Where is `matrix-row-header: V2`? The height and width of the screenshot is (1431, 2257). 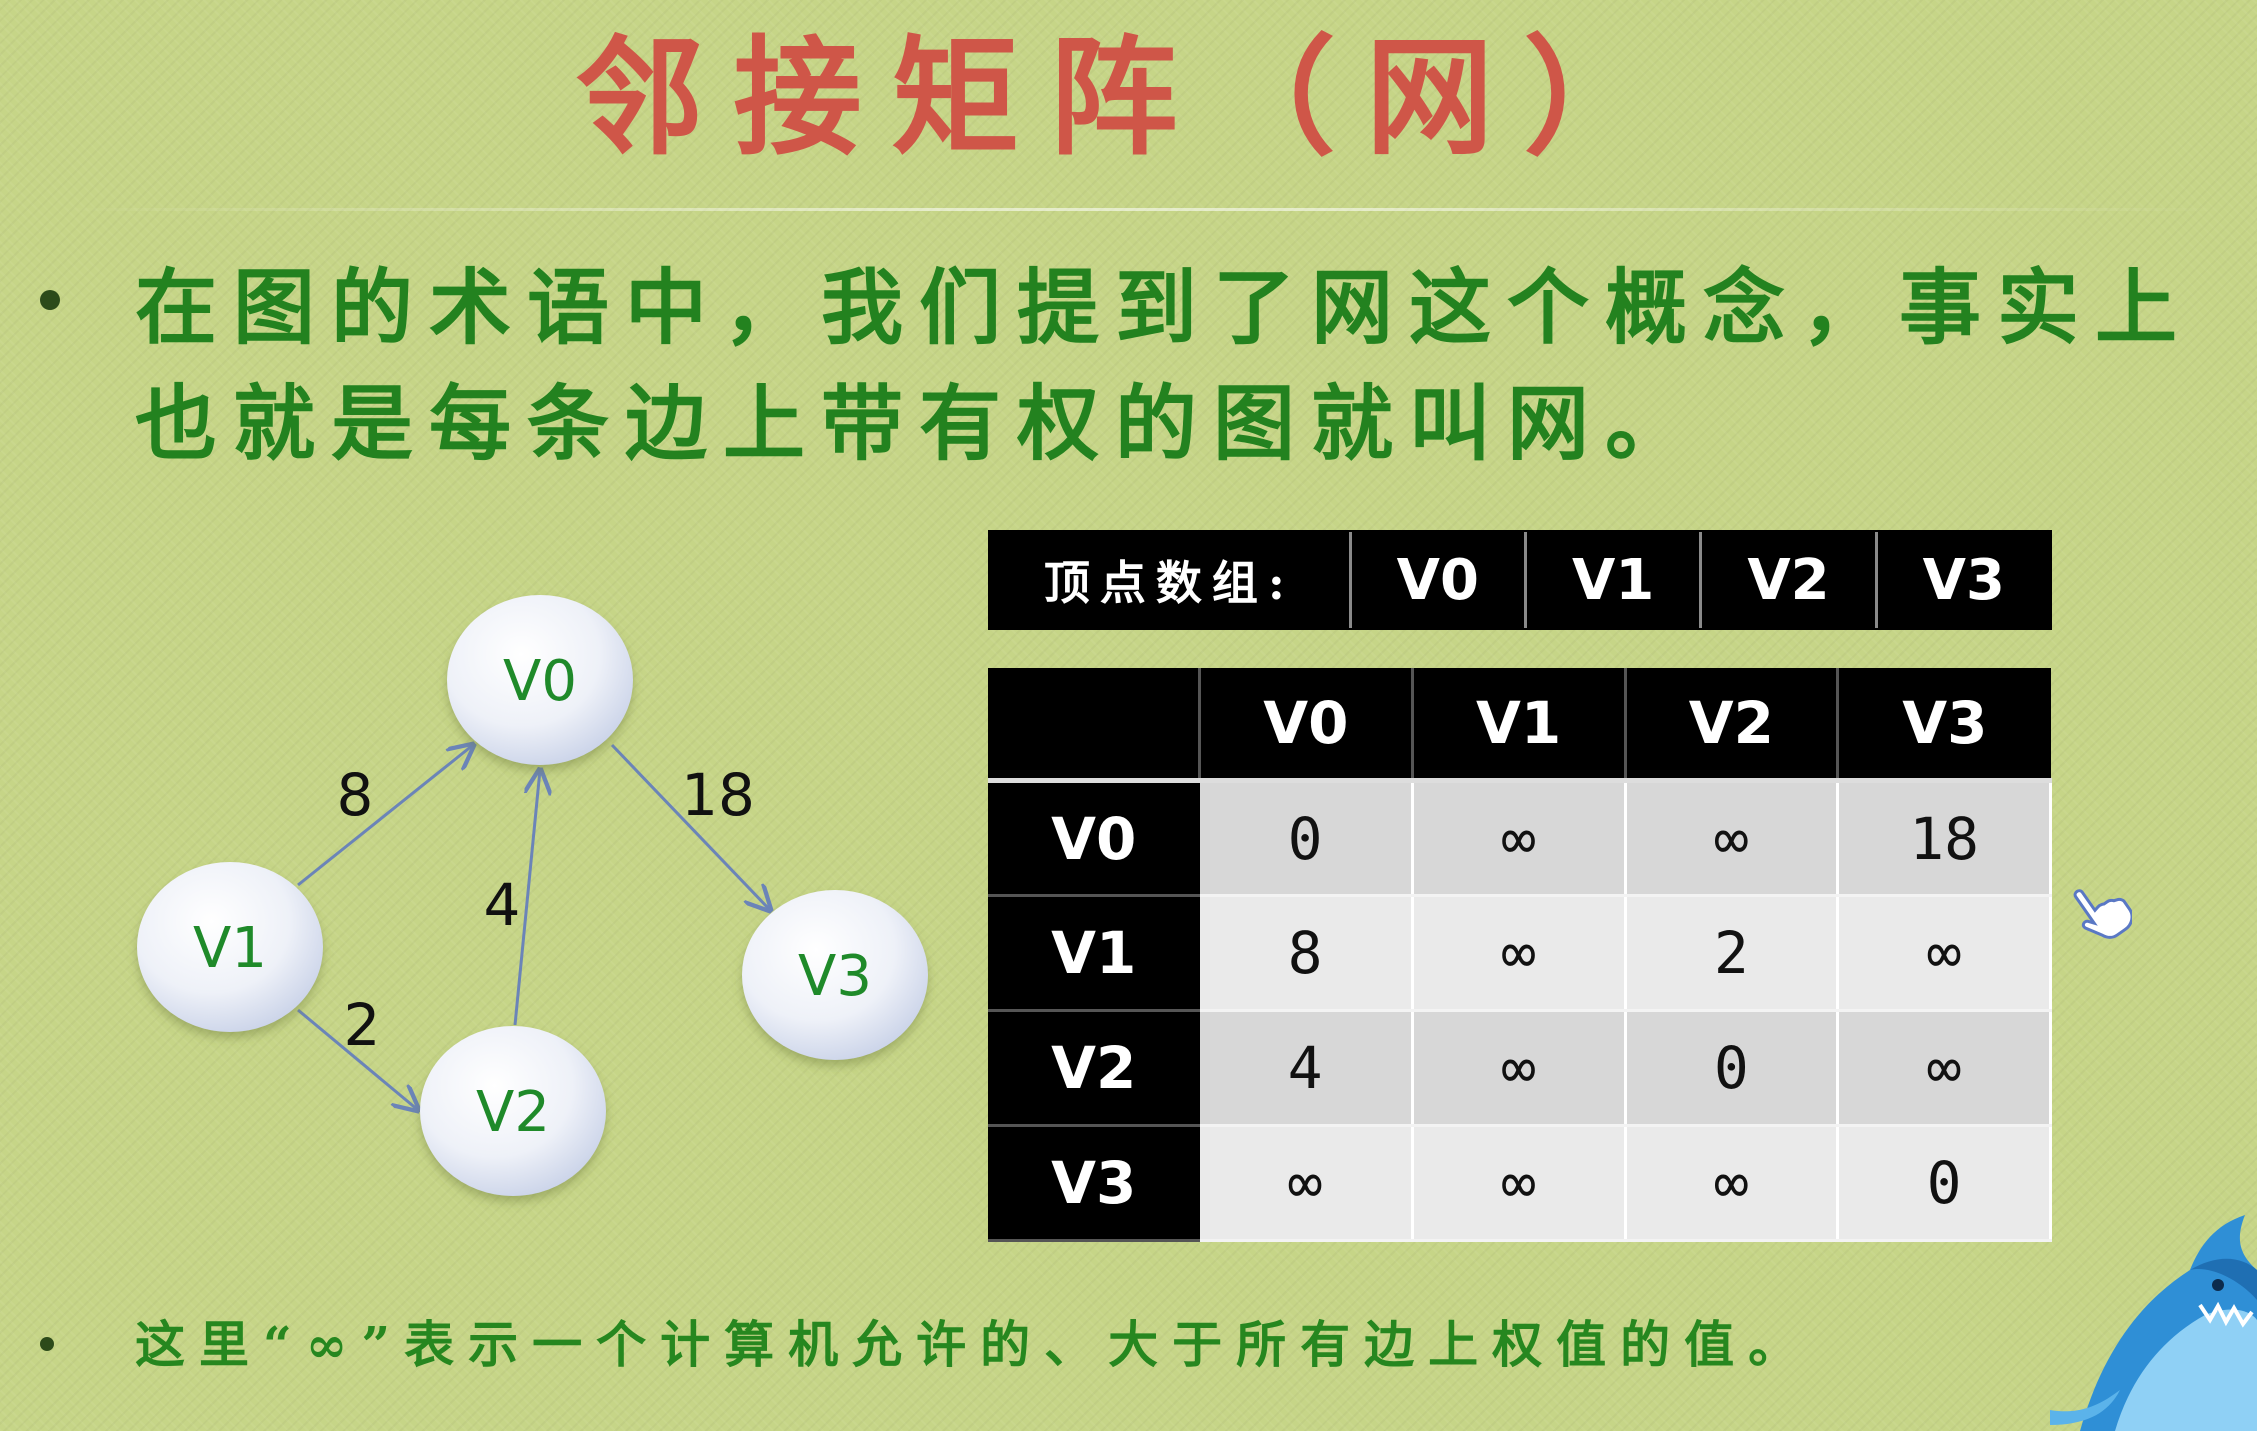 matrix-row-header: V2 is located at coordinates (1094, 1069).